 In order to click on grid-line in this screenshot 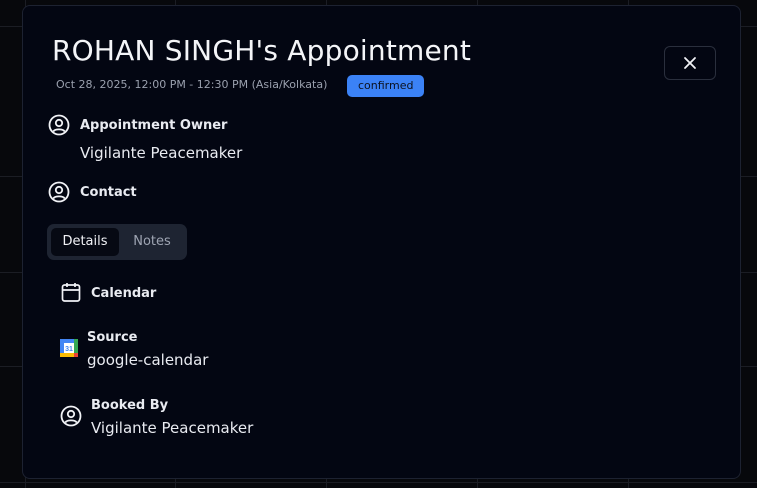, I will do `click(378, 482)`.